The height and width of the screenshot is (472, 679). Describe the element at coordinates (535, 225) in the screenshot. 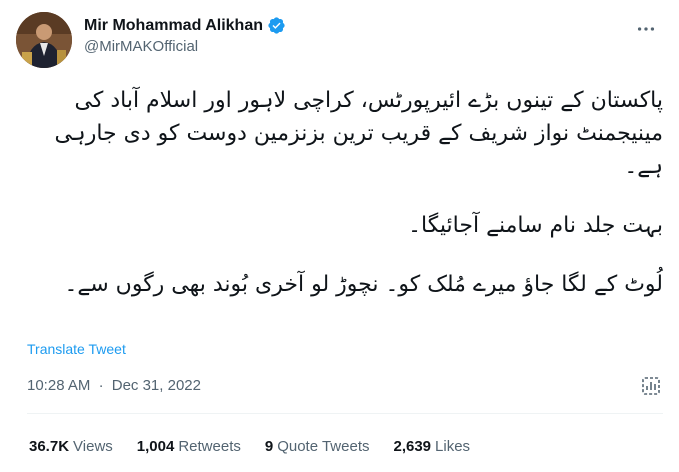

I see `tweet-paragraph: بہت جلد نام سامنے آجائیگا۔` at that location.